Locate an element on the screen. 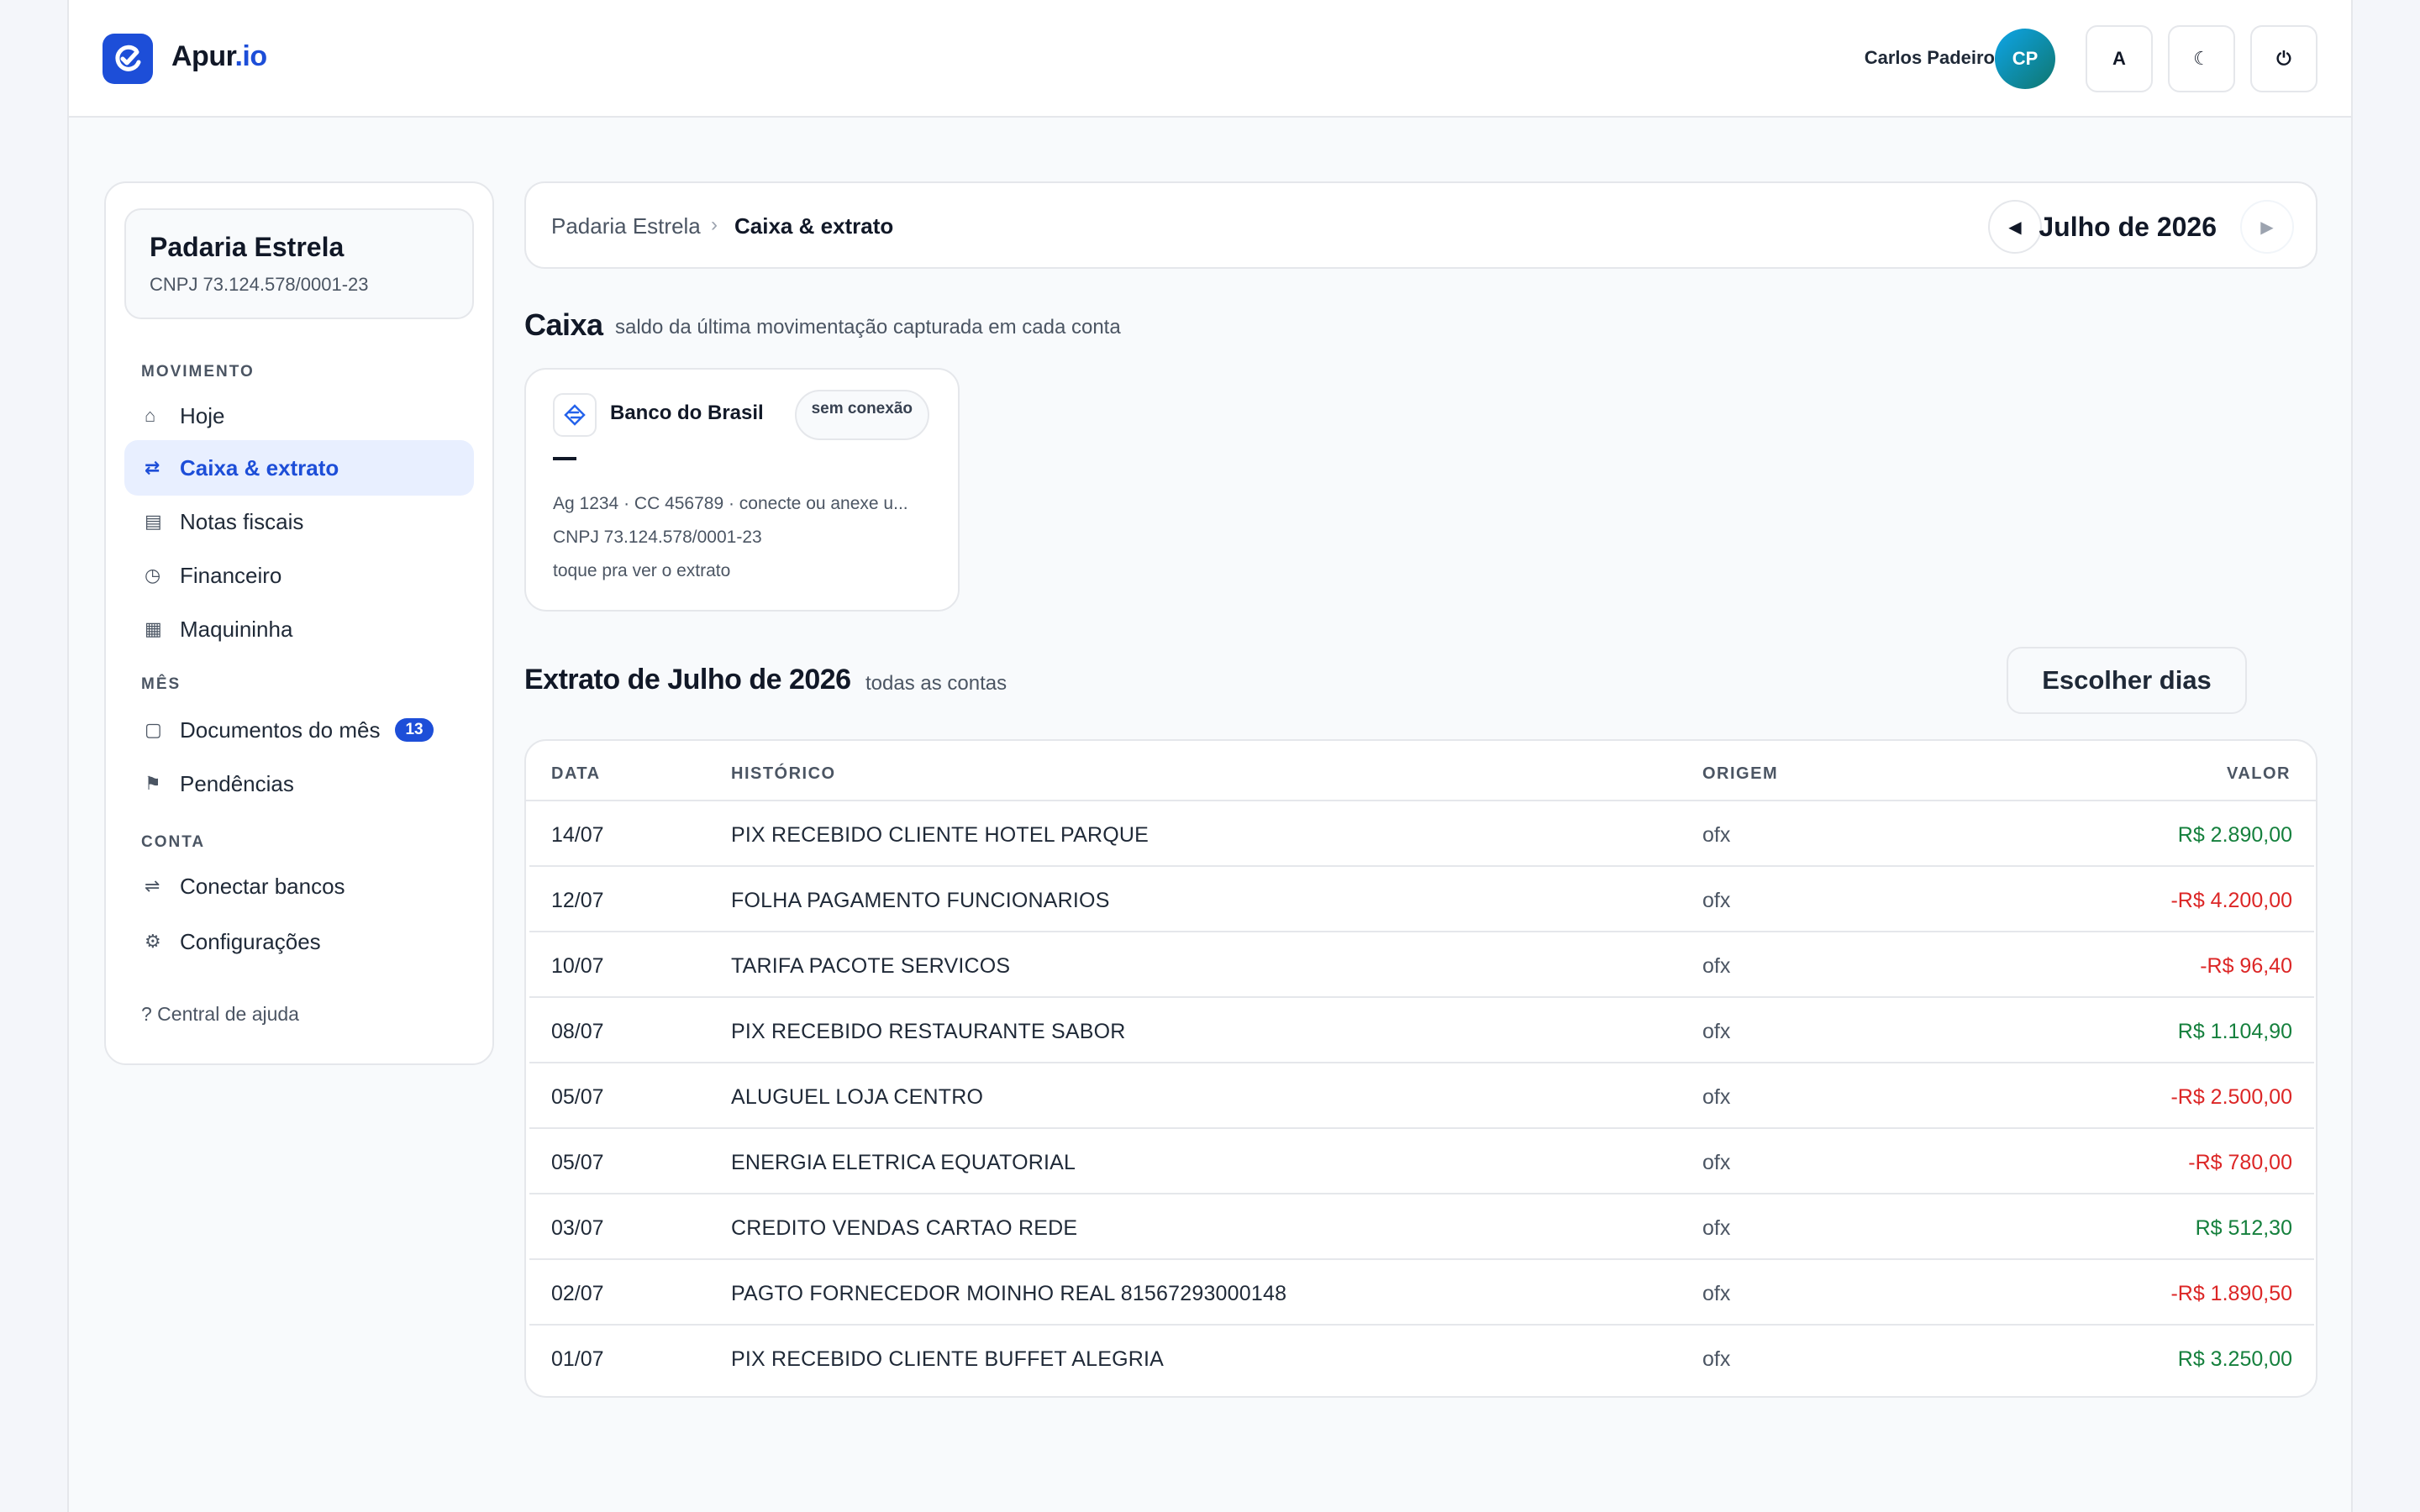 The image size is (2420, 1512). logo-wordmark: Apur.io is located at coordinates (219, 56).